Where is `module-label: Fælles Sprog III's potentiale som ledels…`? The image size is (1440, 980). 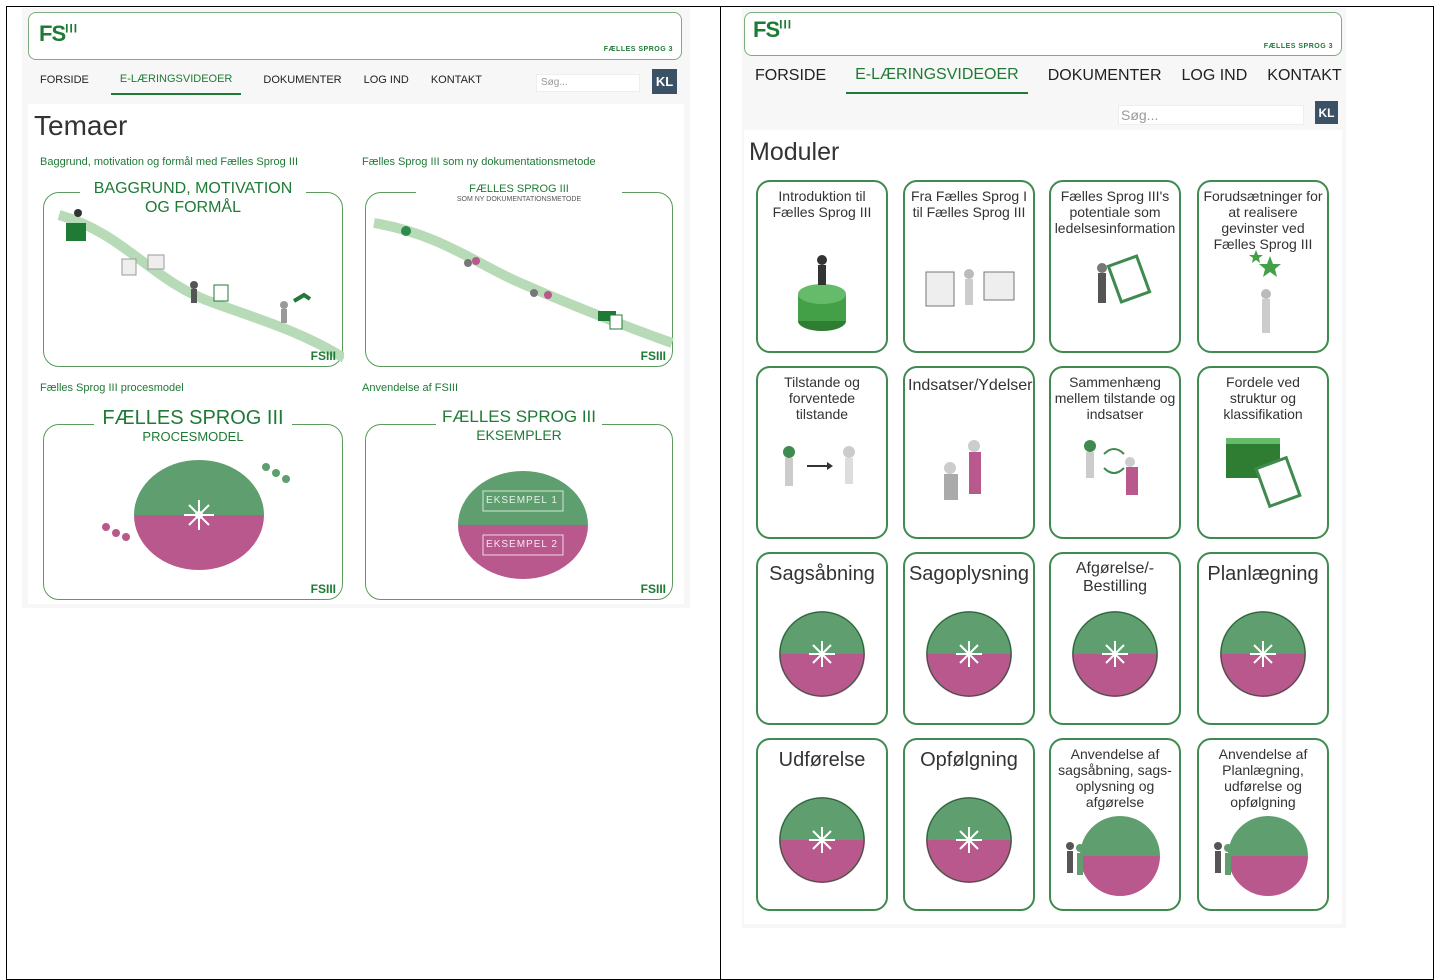 module-label: Fælles Sprog III's potentiale som ledels… is located at coordinates (1115, 212).